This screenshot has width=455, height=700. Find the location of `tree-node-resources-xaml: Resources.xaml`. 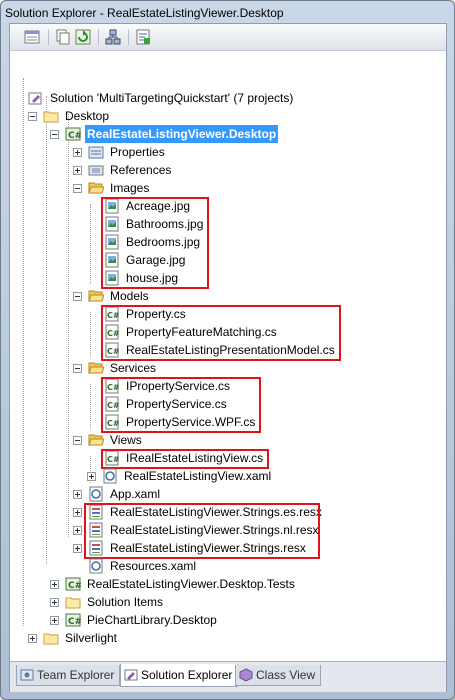

tree-node-resources-xaml: Resources.xaml is located at coordinates (143, 566).